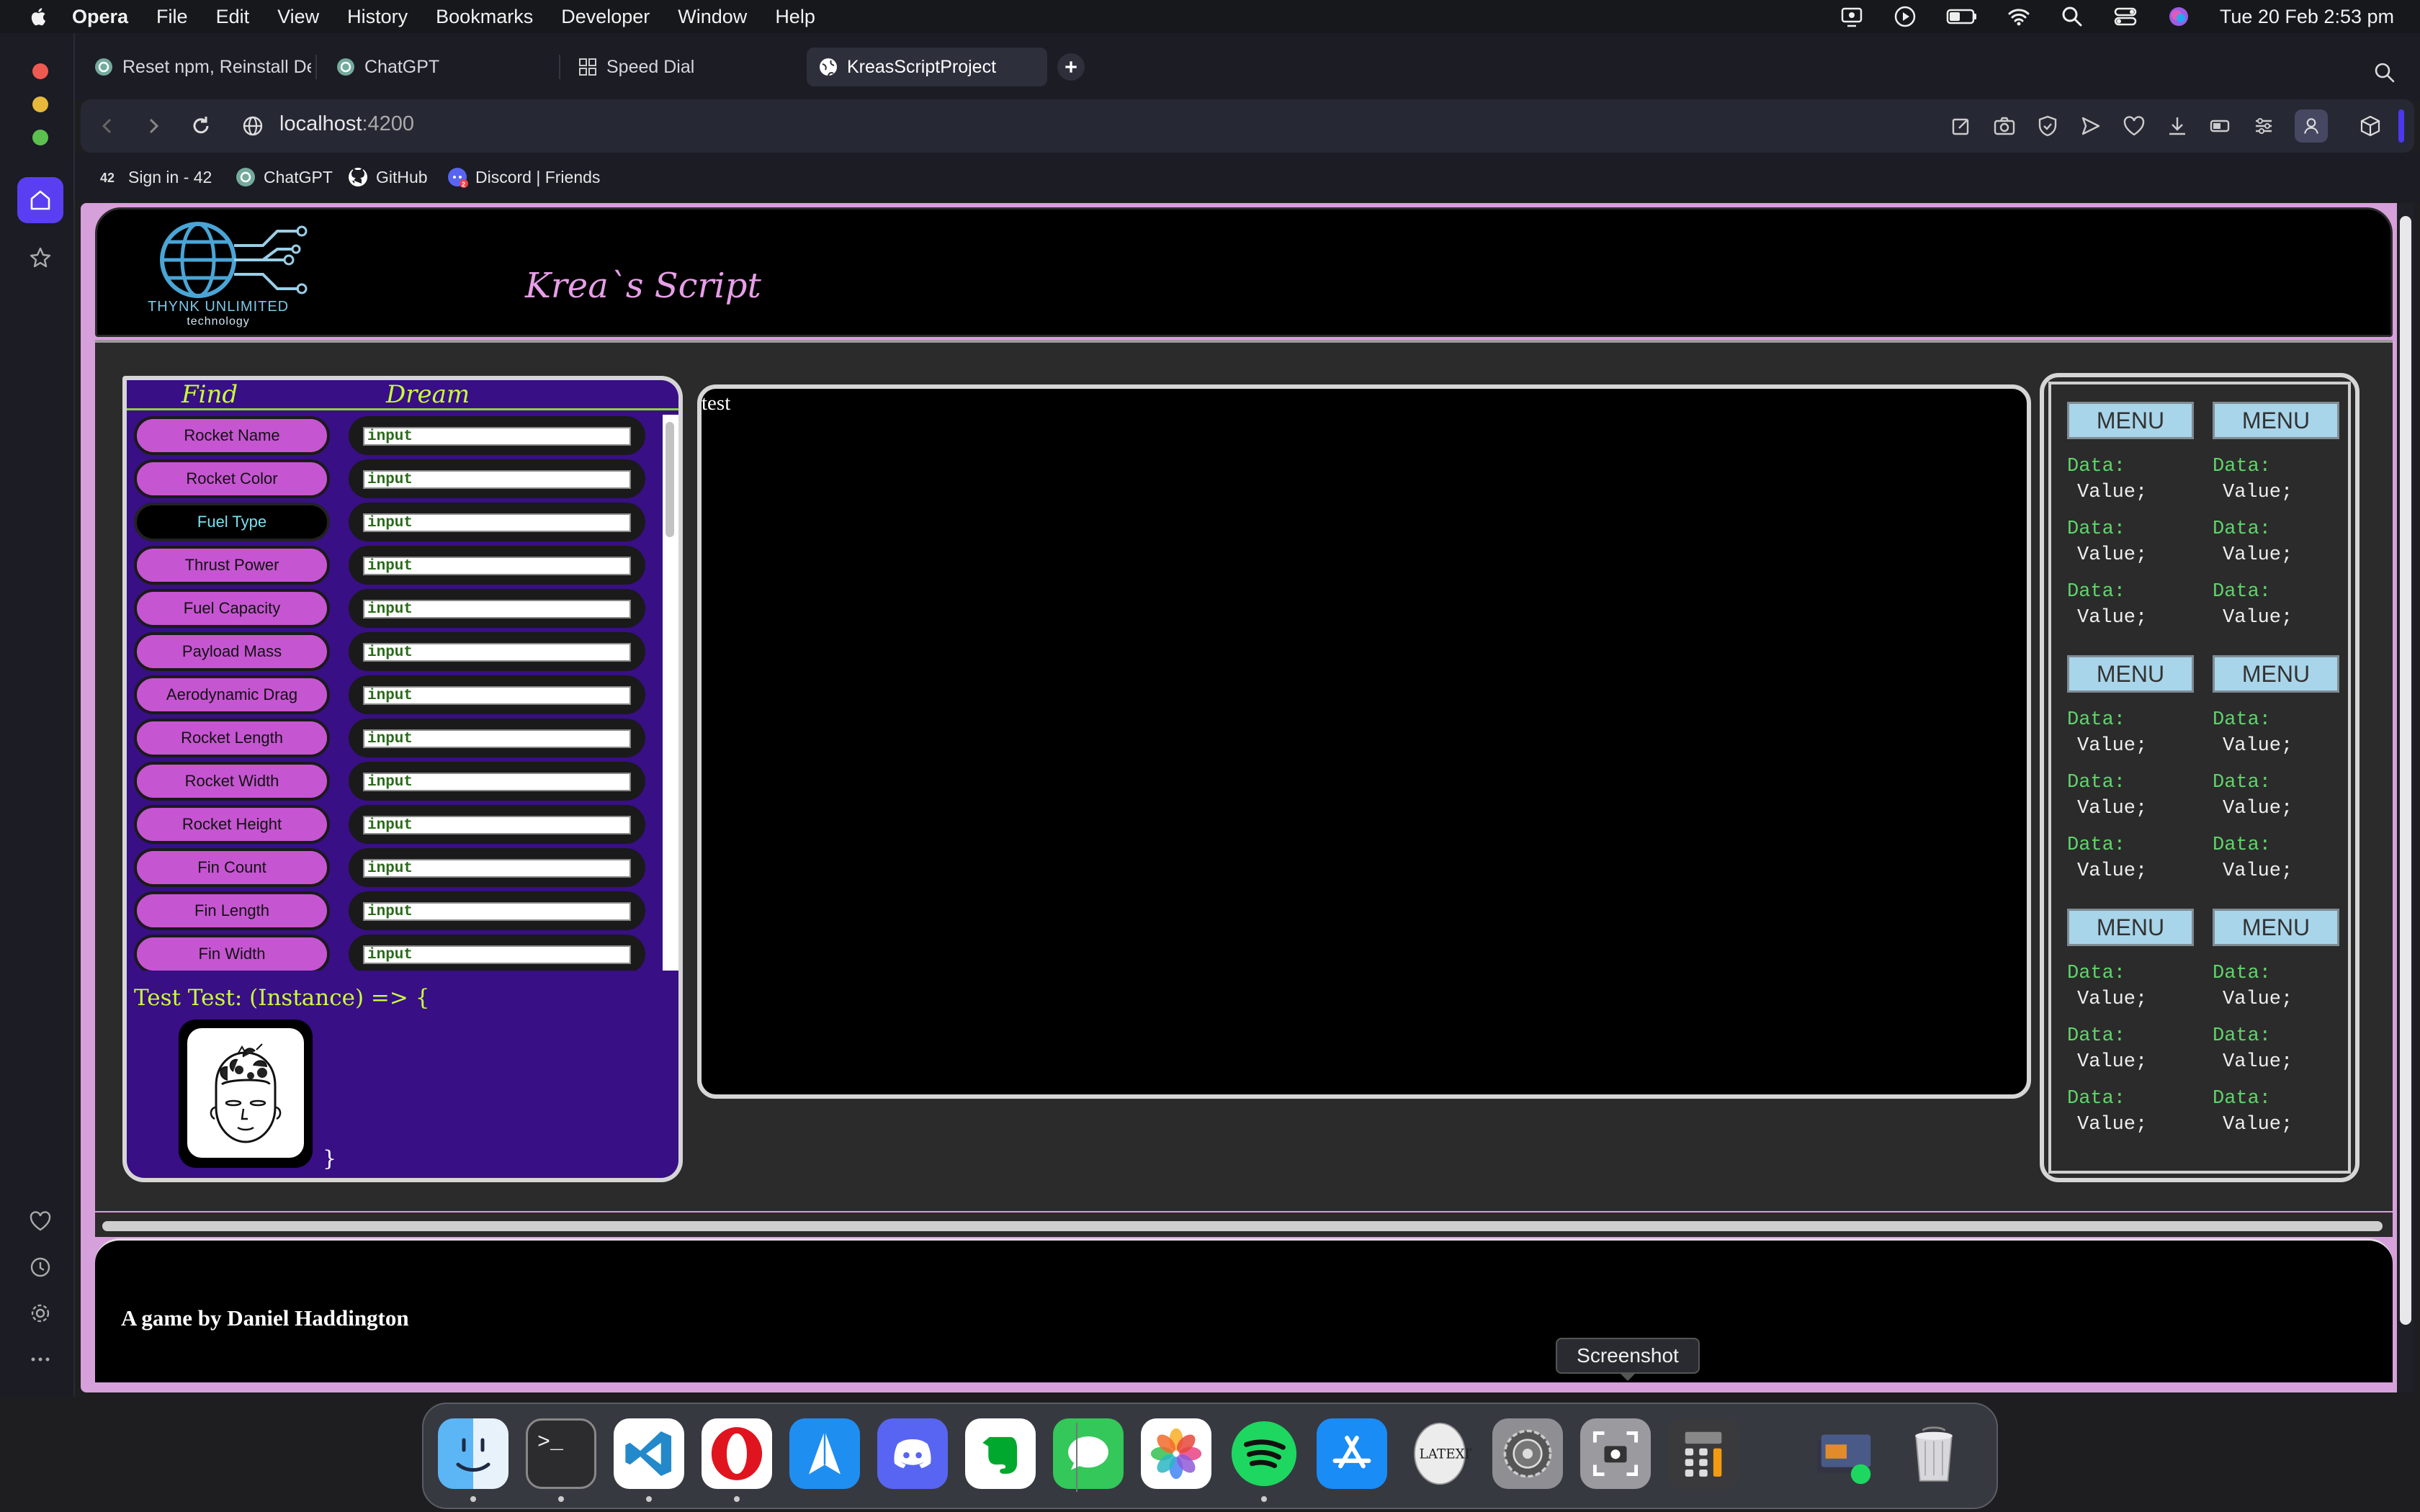 The image size is (2420, 1512). Describe the element at coordinates (927, 67) in the screenshot. I see `tab-kreasscriptproject: KreasScriptProject` at that location.